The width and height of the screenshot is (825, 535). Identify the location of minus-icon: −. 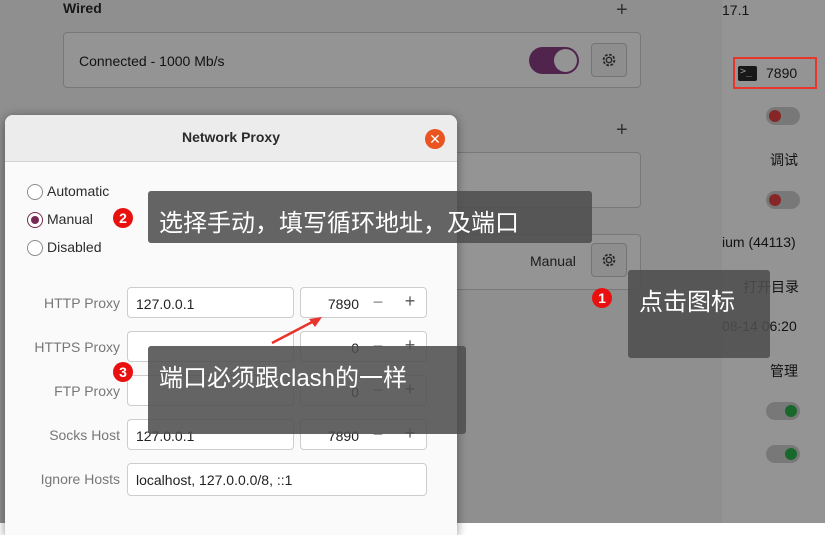
(378, 302).